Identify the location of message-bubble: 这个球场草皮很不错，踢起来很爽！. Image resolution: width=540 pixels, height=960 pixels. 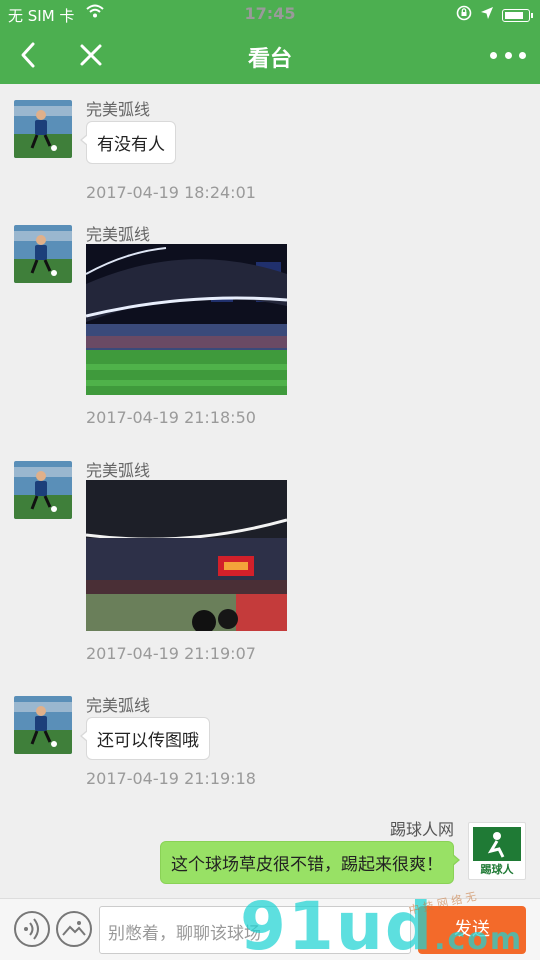
(310, 862).